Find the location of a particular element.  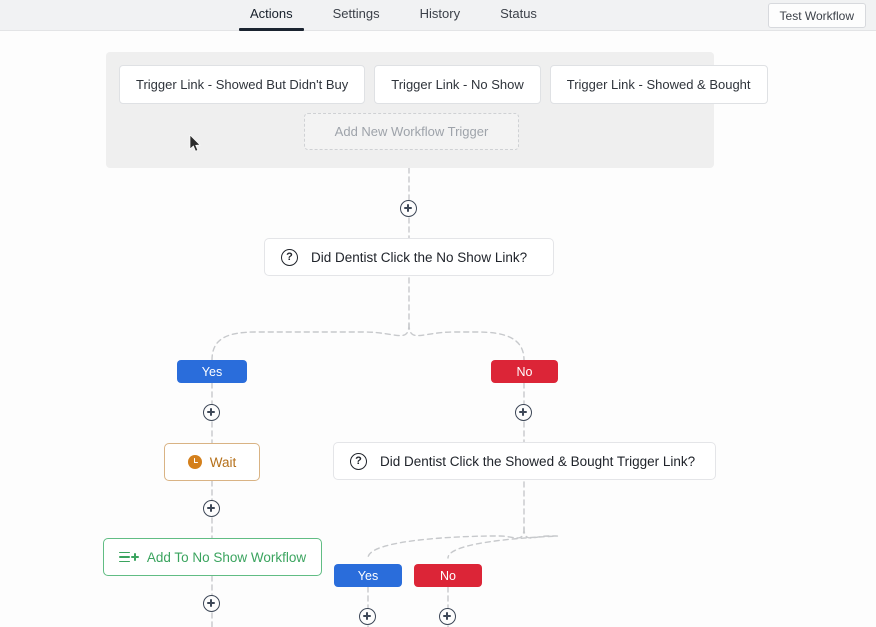

wait-node-label: Wait is located at coordinates (223, 462).